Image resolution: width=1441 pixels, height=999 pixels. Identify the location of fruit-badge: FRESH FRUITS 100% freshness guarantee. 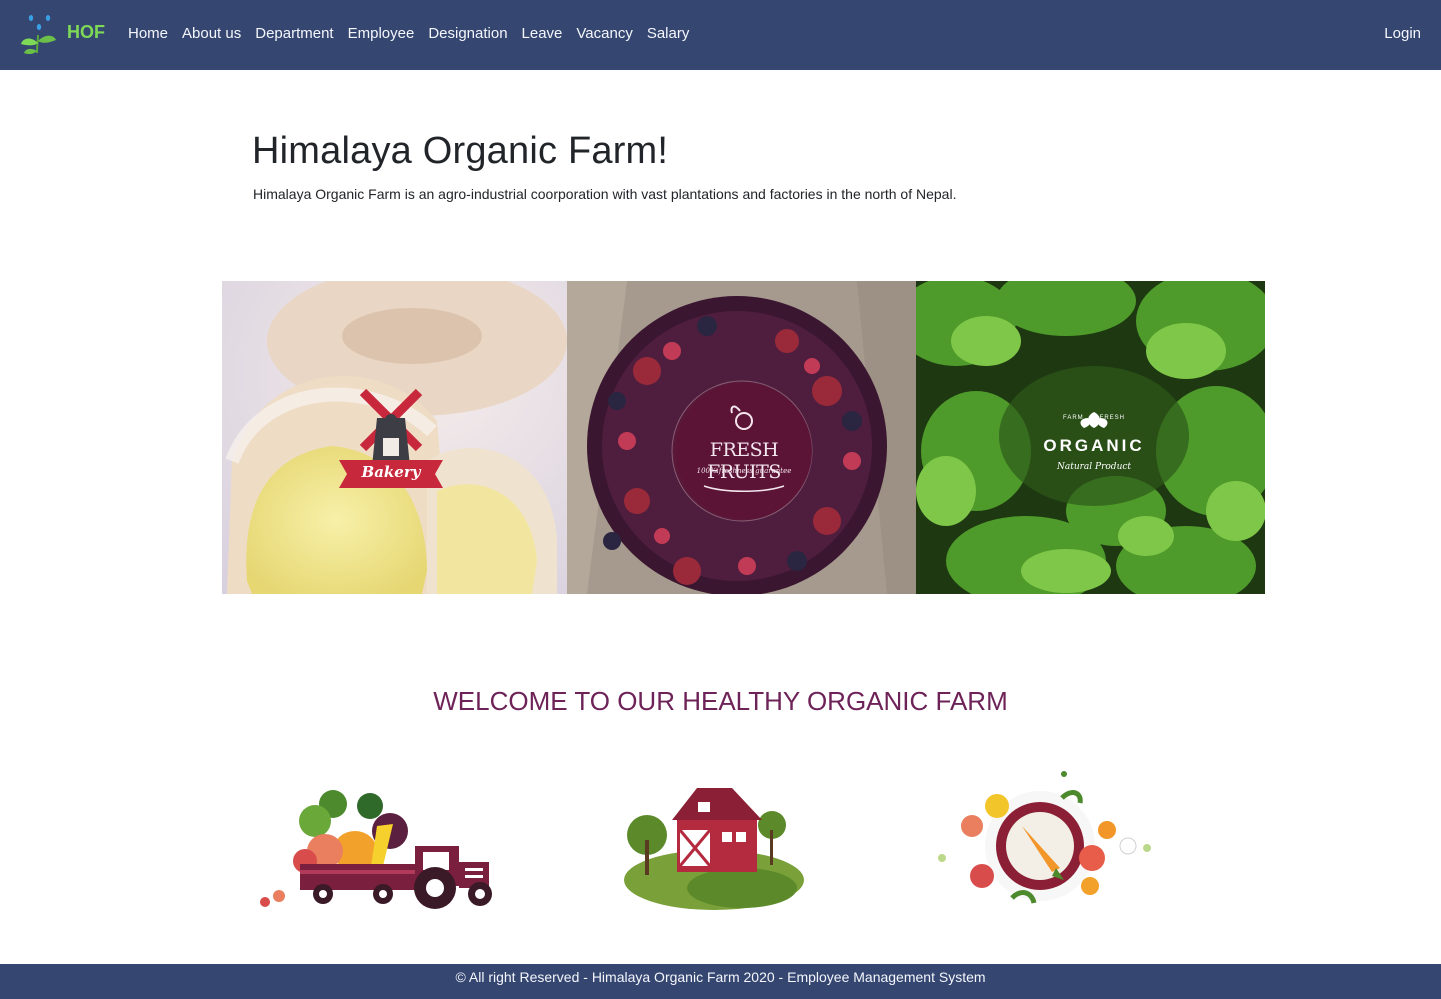
(744, 451).